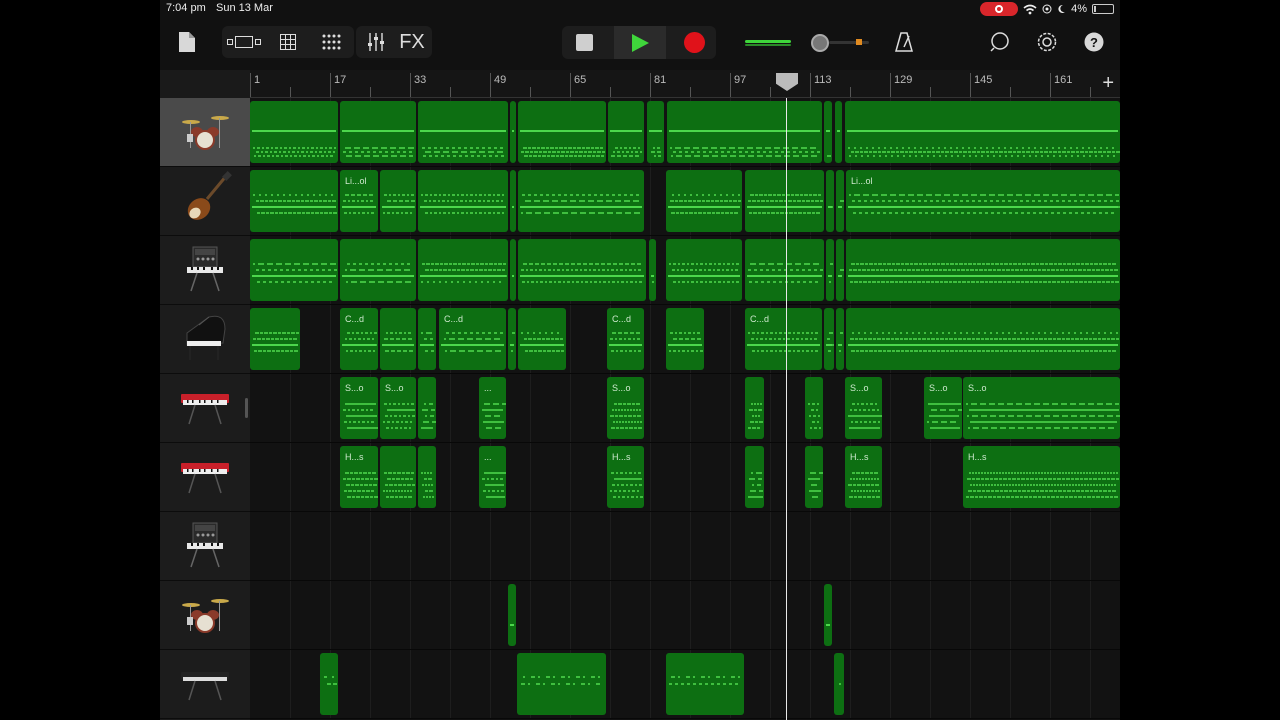 The width and height of the screenshot is (1280, 720). Describe the element at coordinates (694, 42) in the screenshot. I see `record-icon` at that location.